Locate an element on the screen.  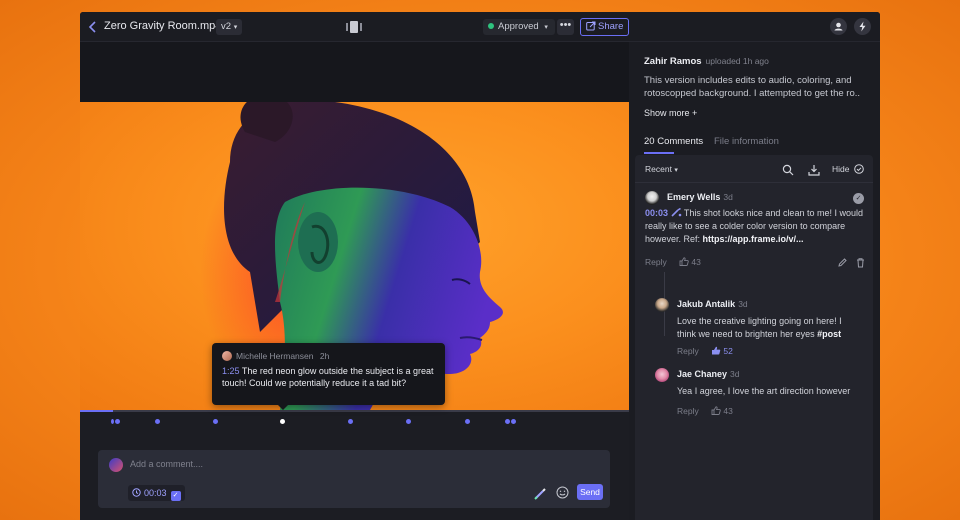
uploader-name: Zahir Ramos is located at coordinates (673, 61).